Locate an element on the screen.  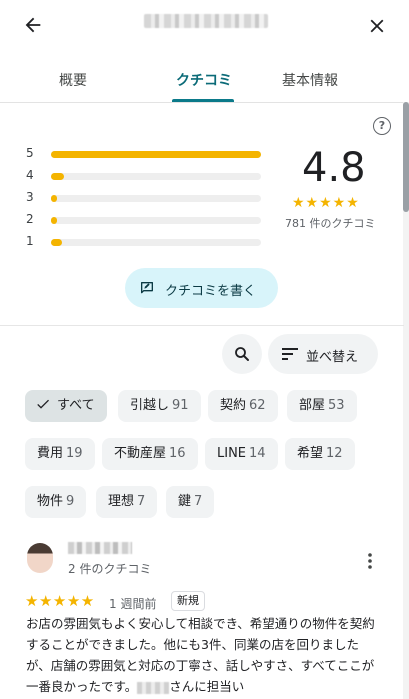
rating-bar-1: 1 is located at coordinates (144, 241).